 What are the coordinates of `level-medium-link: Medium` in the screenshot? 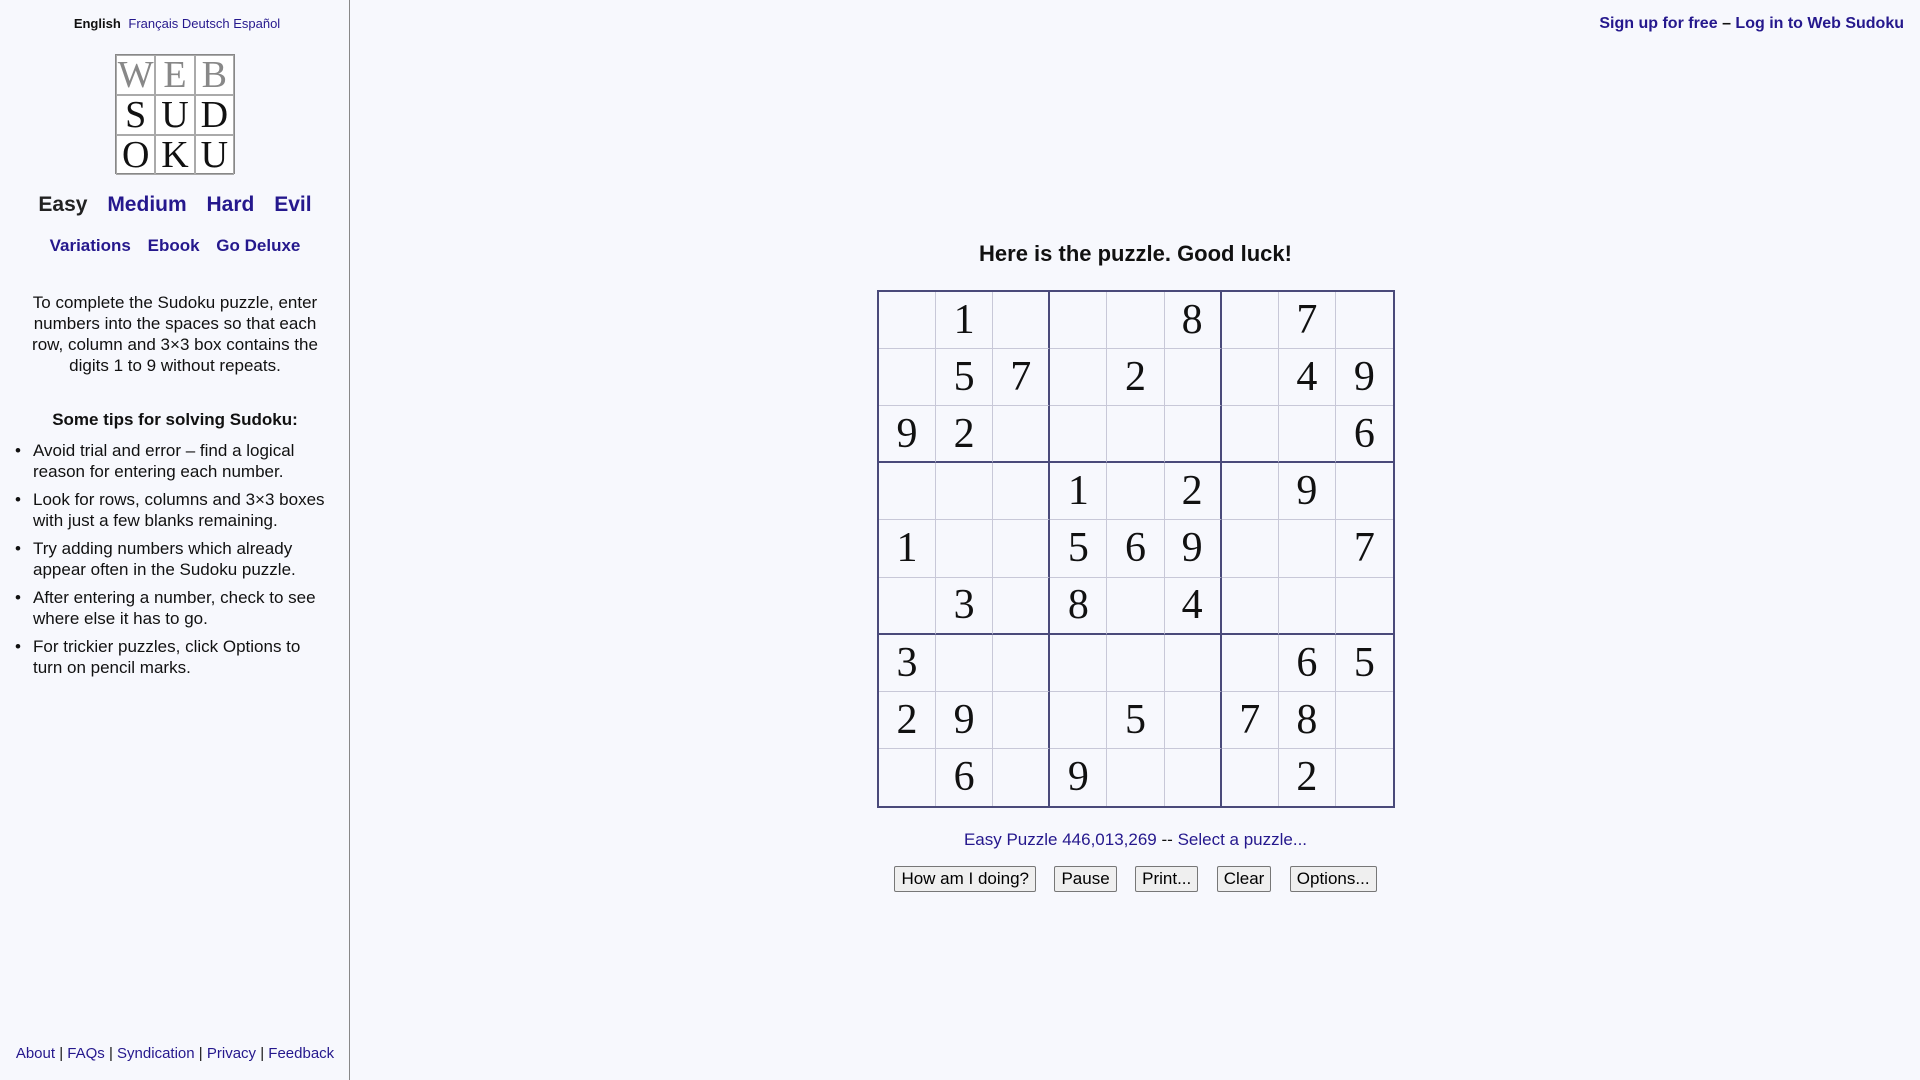 It's located at (146, 204).